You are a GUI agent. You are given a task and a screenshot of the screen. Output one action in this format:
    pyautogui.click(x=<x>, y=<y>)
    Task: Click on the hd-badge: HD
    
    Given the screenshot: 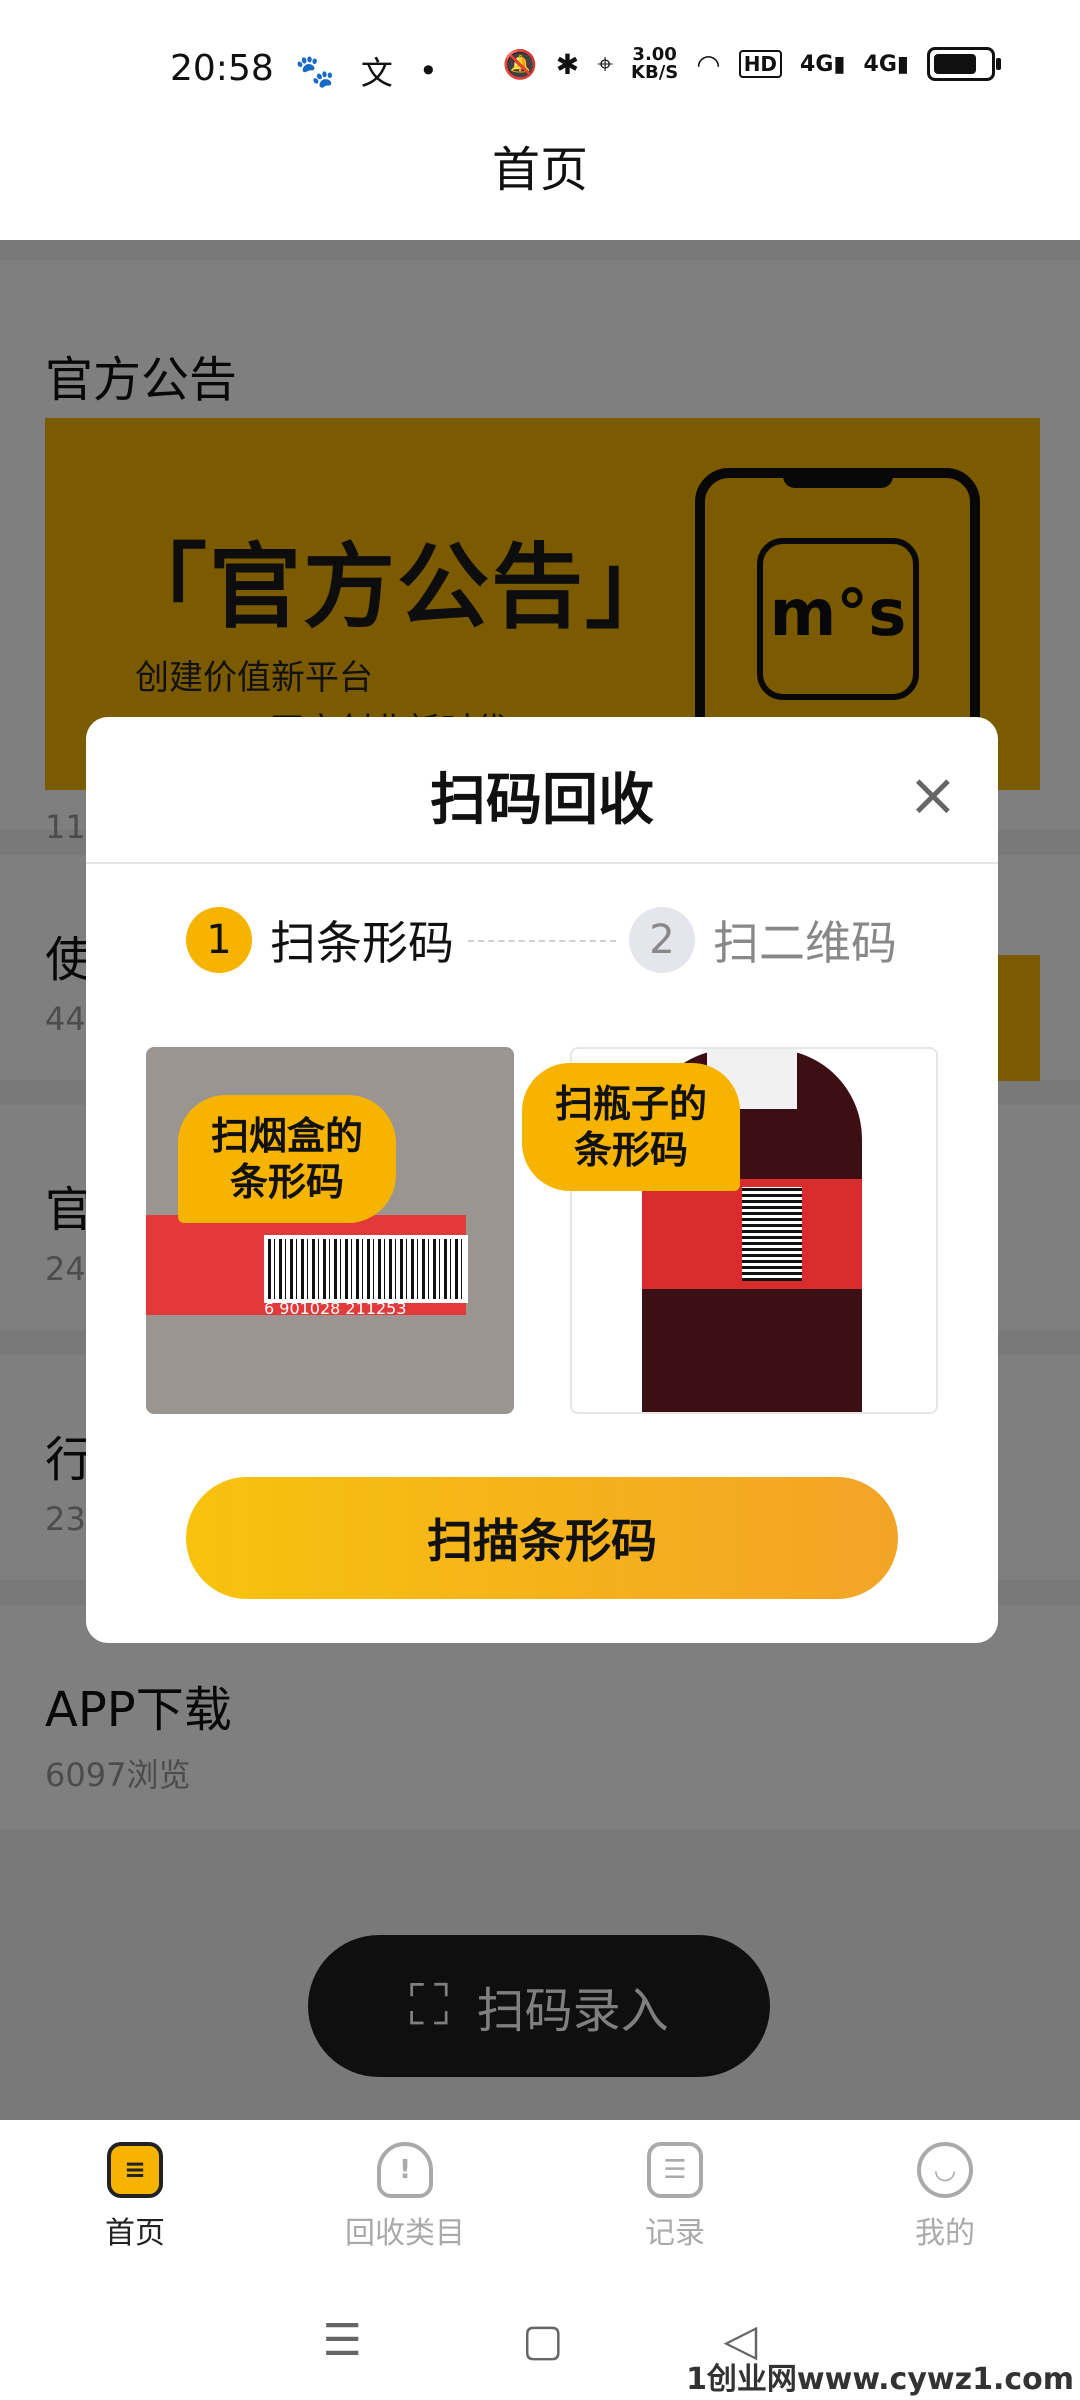 What is the action you would take?
    pyautogui.click(x=760, y=64)
    